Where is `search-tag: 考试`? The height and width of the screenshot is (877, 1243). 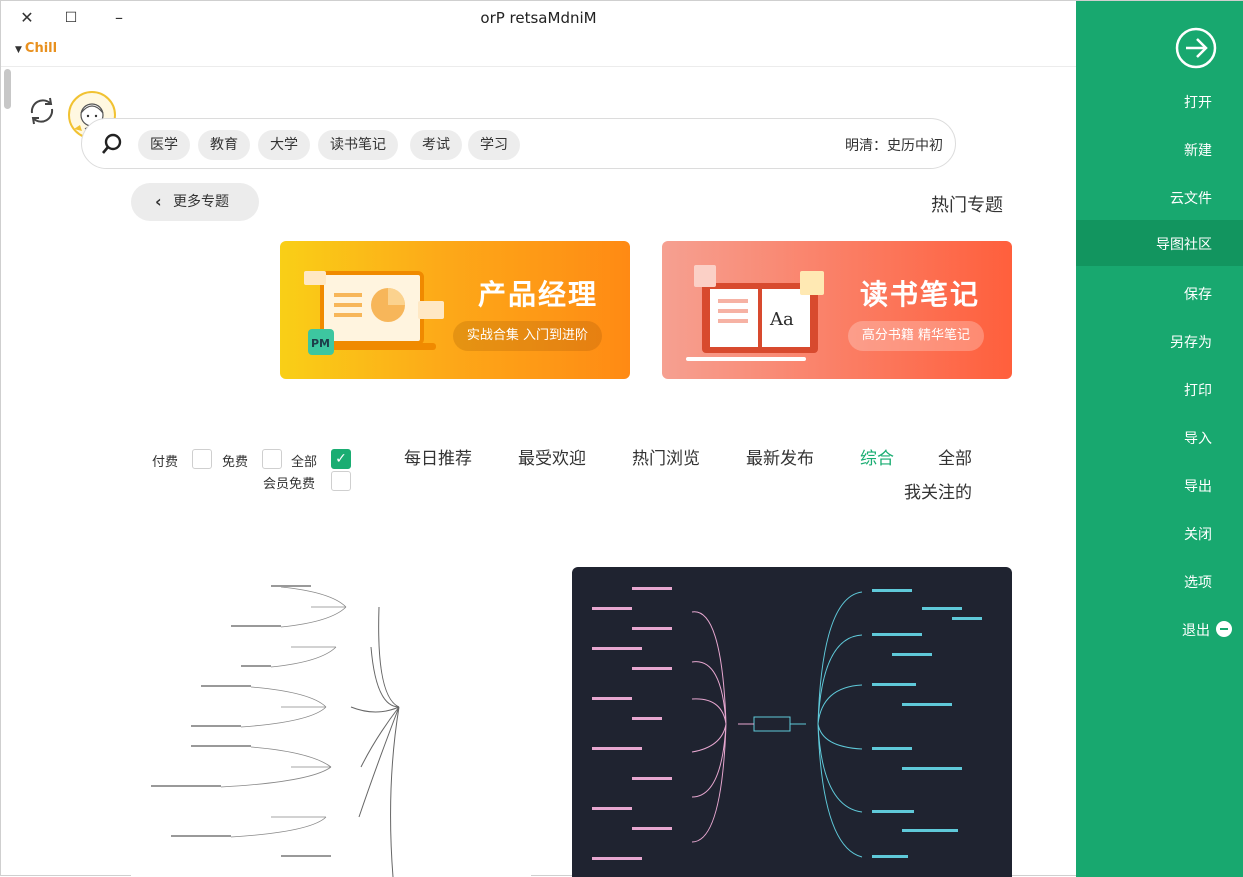 search-tag: 考试 is located at coordinates (436, 145).